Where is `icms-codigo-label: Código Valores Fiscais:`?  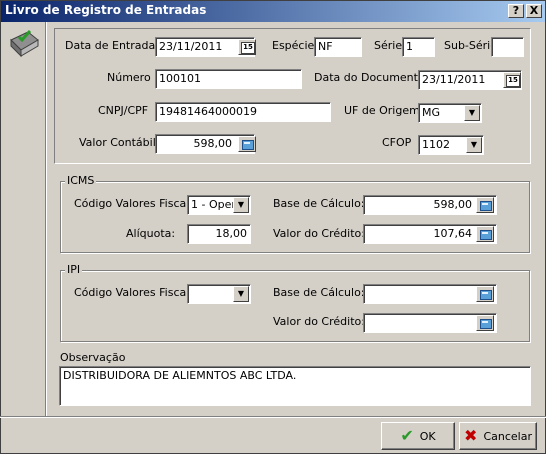 icms-codigo-label: Código Valores Fiscais: is located at coordinates (136, 203).